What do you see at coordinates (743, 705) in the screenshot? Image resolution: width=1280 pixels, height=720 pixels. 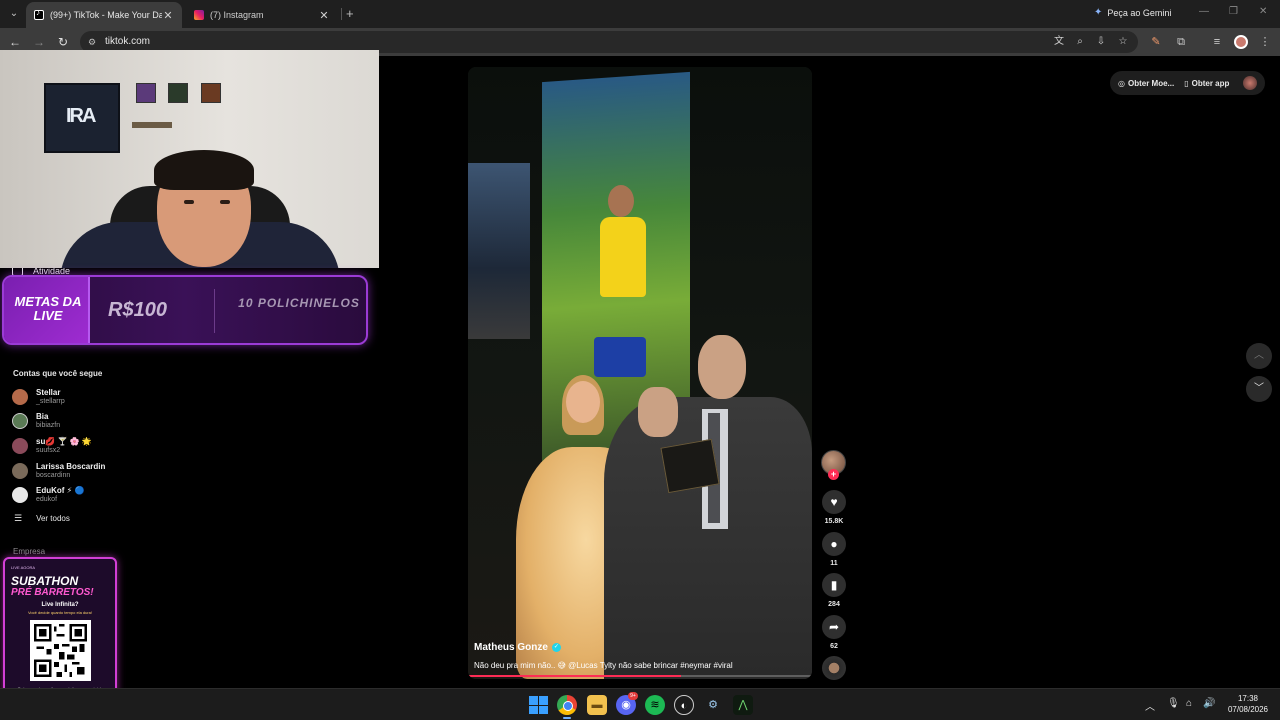 I see `app-icon: ⋀` at bounding box center [743, 705].